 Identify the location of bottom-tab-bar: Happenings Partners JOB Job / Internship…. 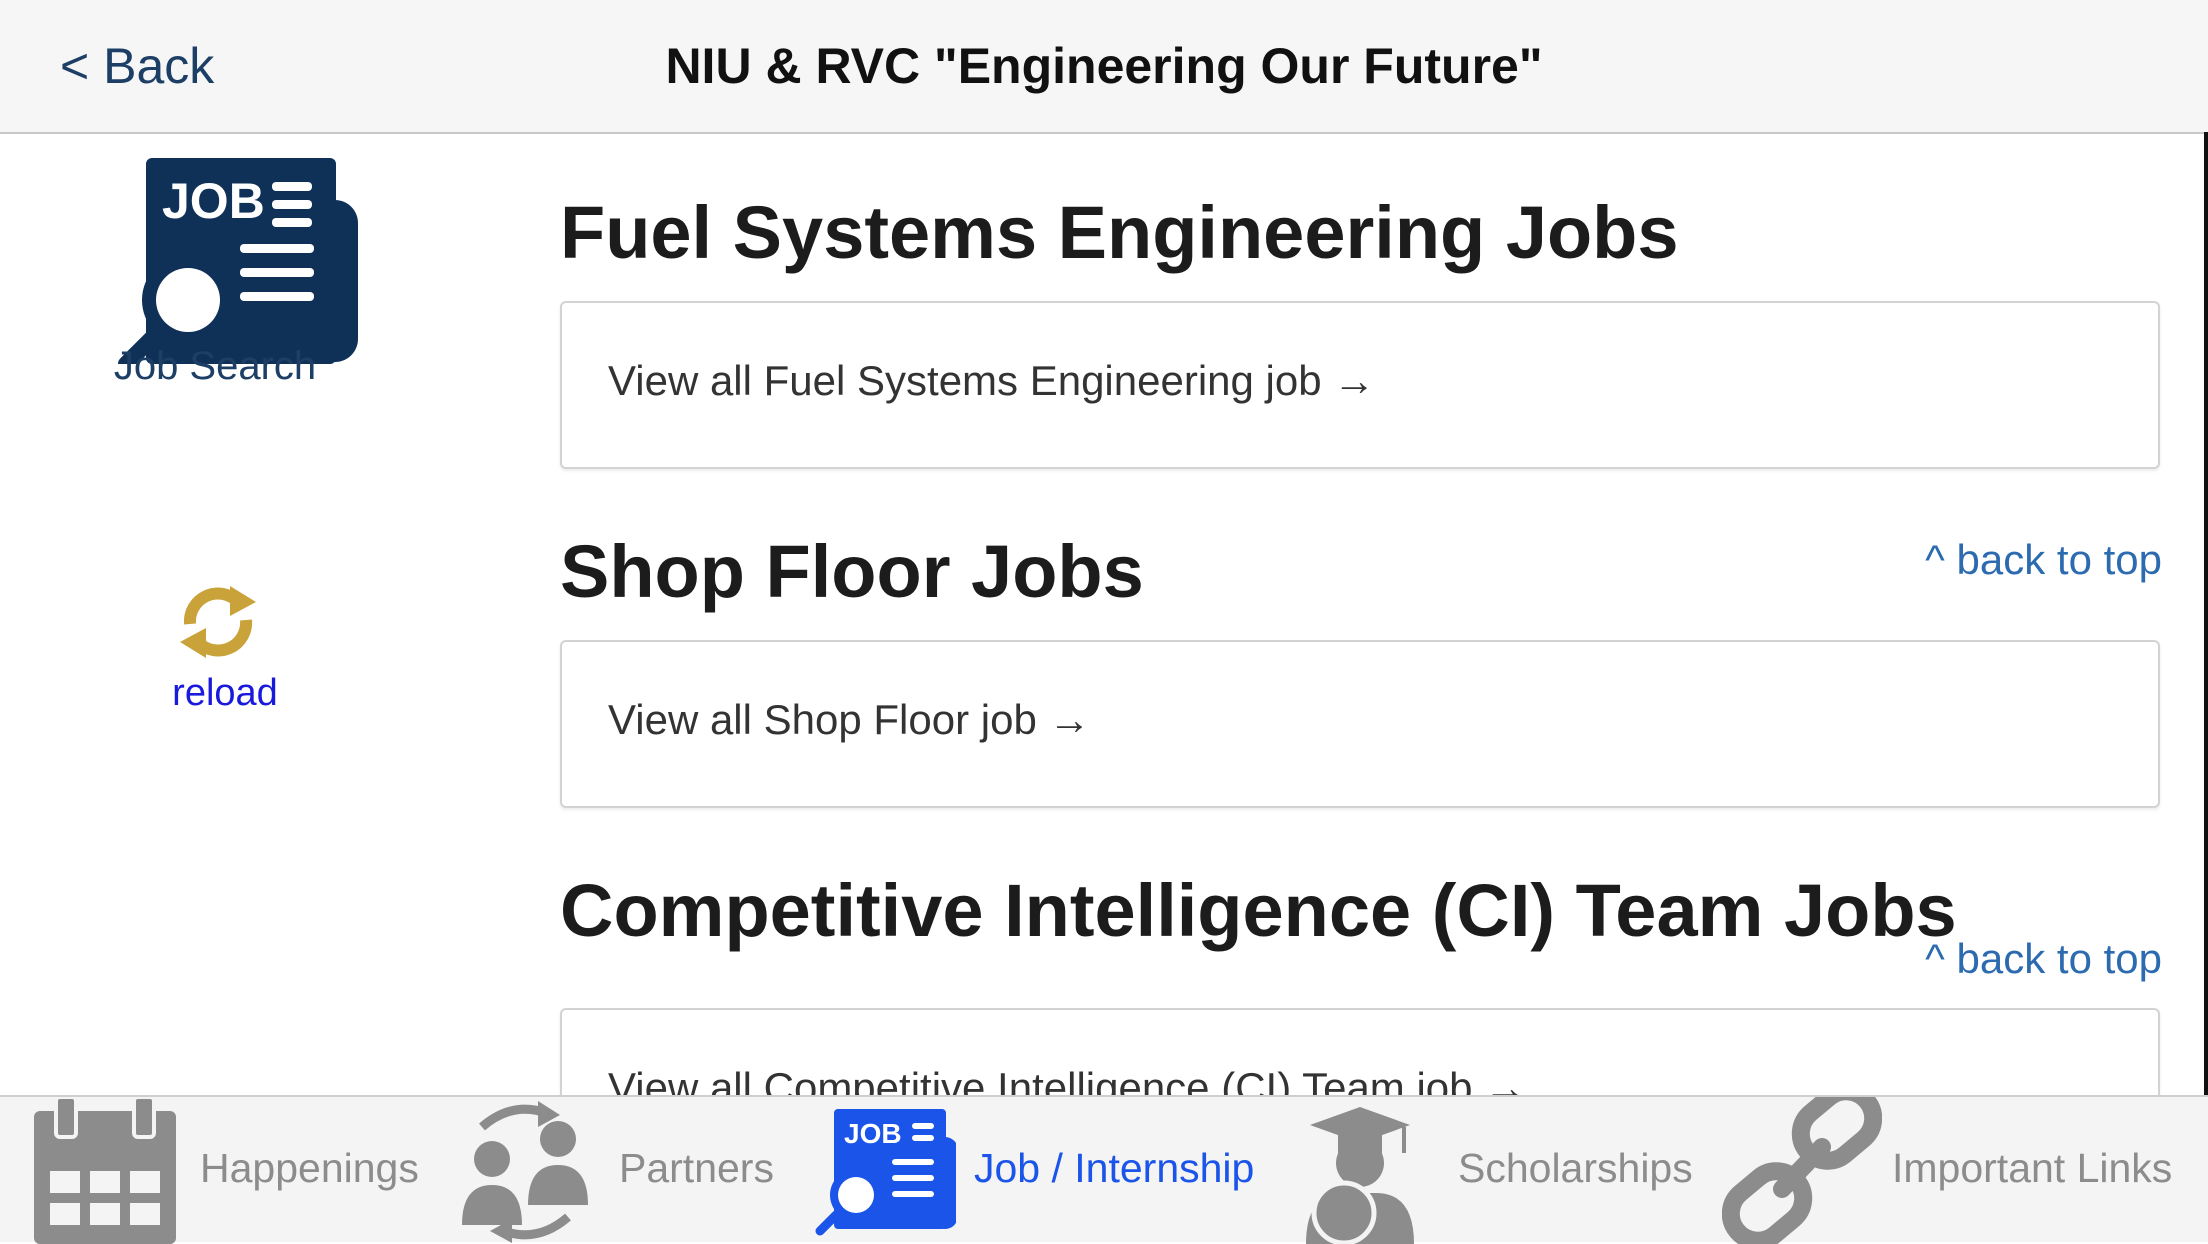
(1104, 1169).